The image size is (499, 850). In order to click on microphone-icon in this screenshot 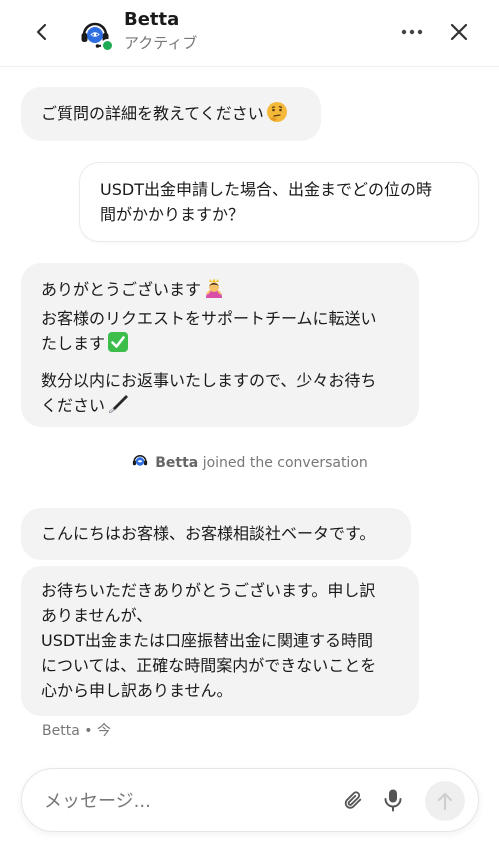, I will do `click(393, 800)`.